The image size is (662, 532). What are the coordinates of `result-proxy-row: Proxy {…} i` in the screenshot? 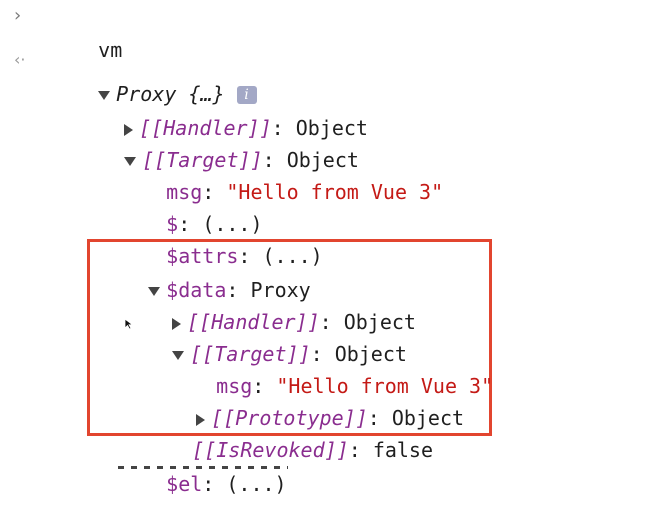 It's located at (153, 76).